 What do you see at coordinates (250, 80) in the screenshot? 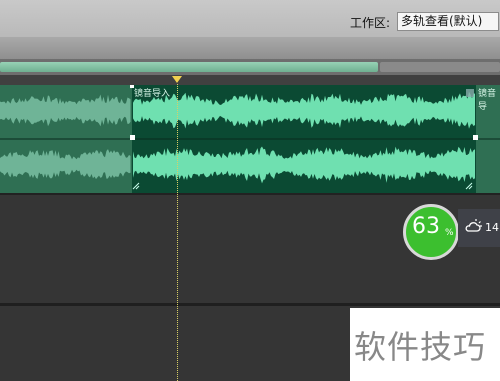
I see `time-ruler` at bounding box center [250, 80].